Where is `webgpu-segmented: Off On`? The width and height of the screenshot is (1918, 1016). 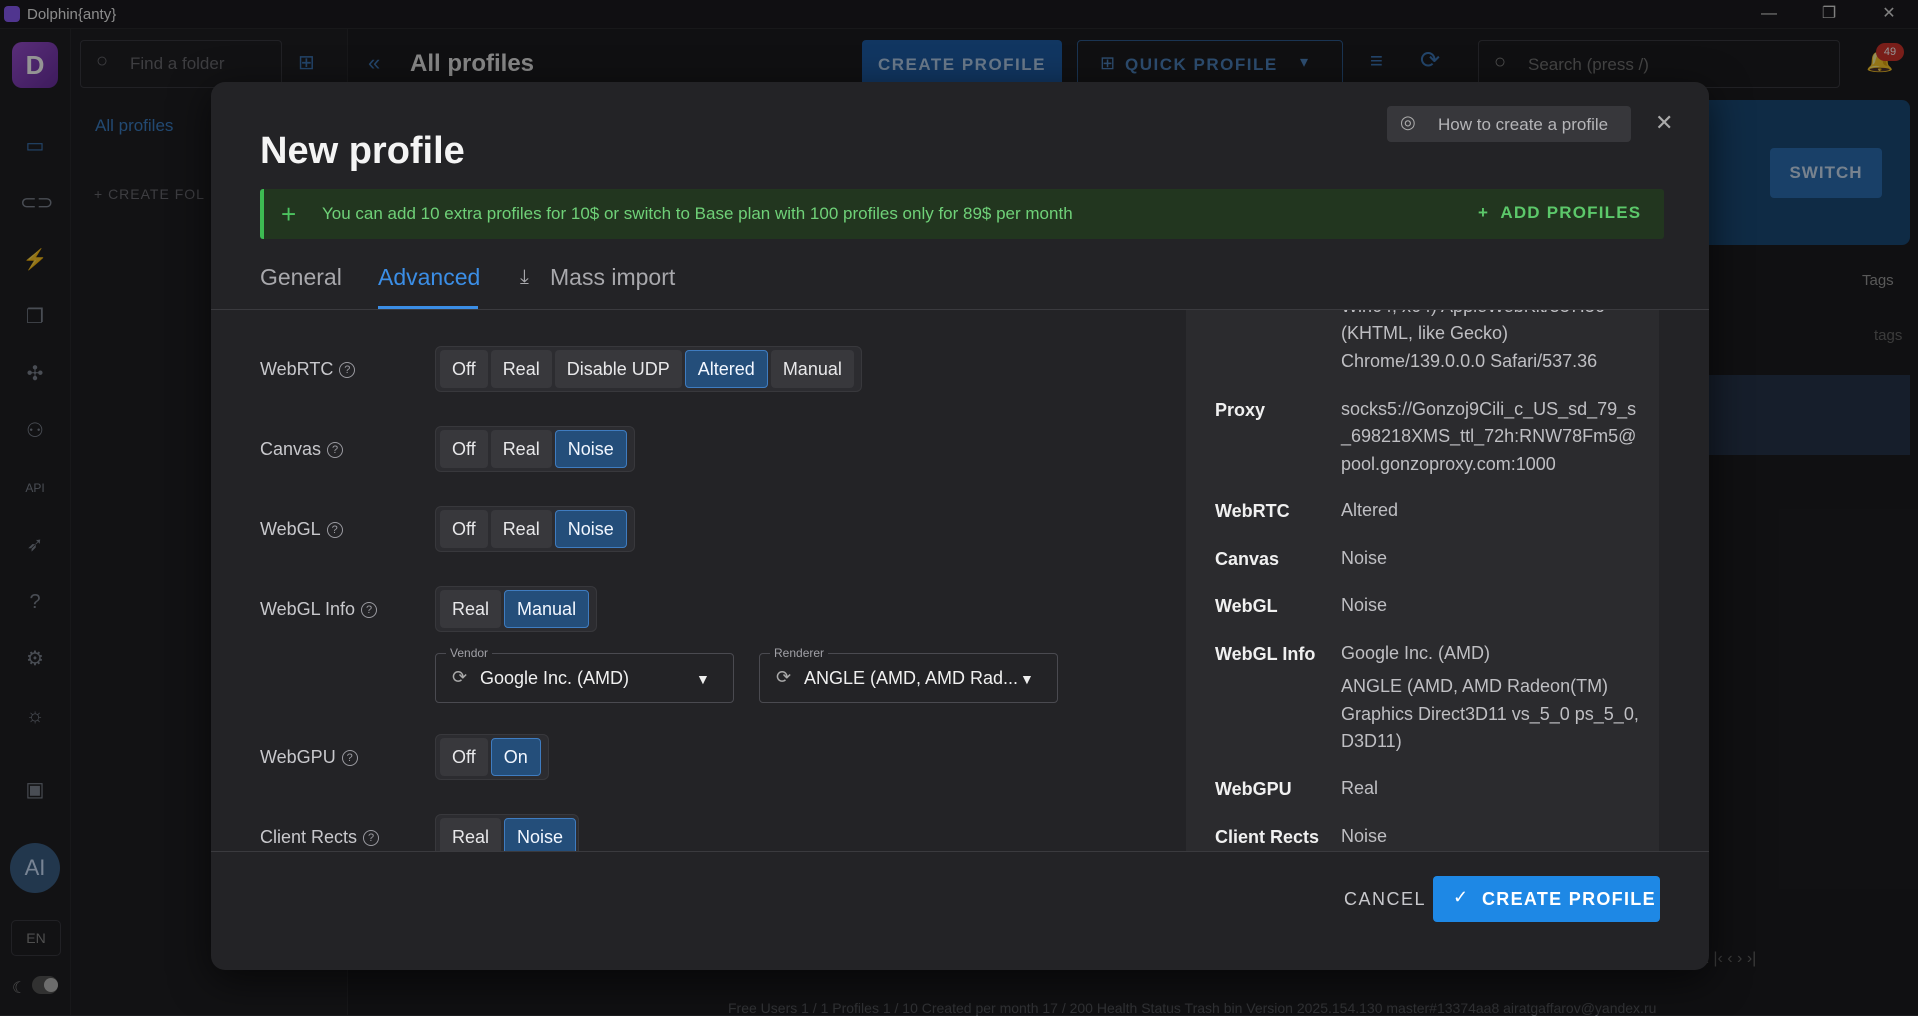 webgpu-segmented: Off On is located at coordinates (492, 757).